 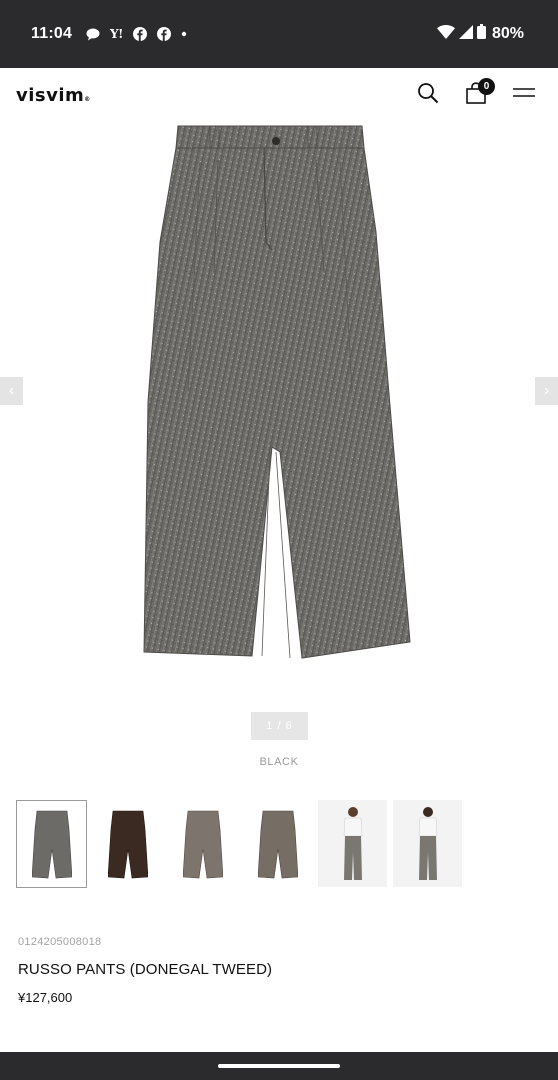 What do you see at coordinates (279, 726) in the screenshot?
I see `gallery-pager: 1 / 6` at bounding box center [279, 726].